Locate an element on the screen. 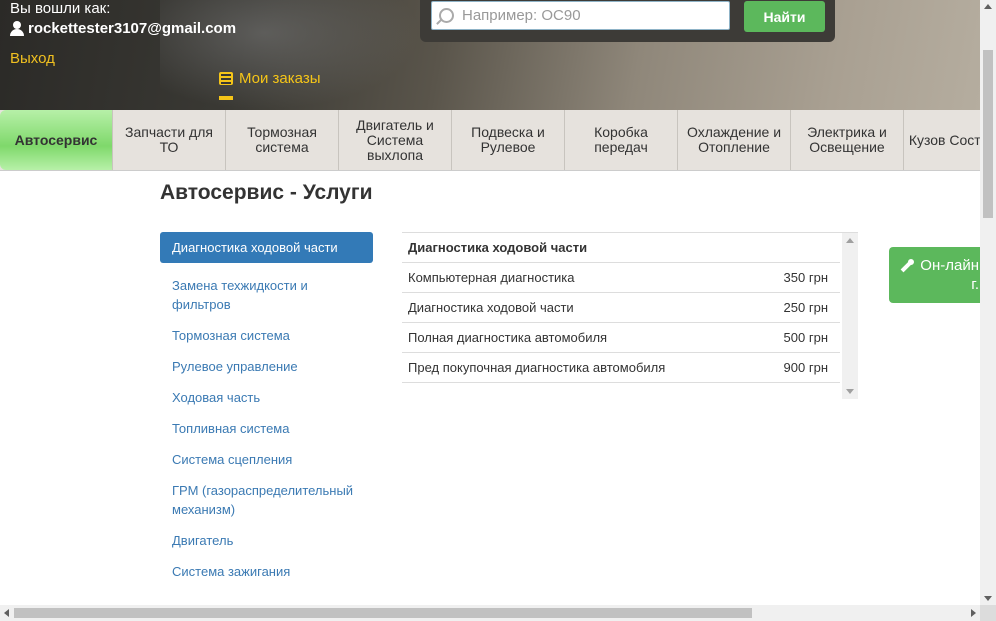 The height and width of the screenshot is (621, 996). online-button-label: Он-лайн is located at coordinates (949, 265).